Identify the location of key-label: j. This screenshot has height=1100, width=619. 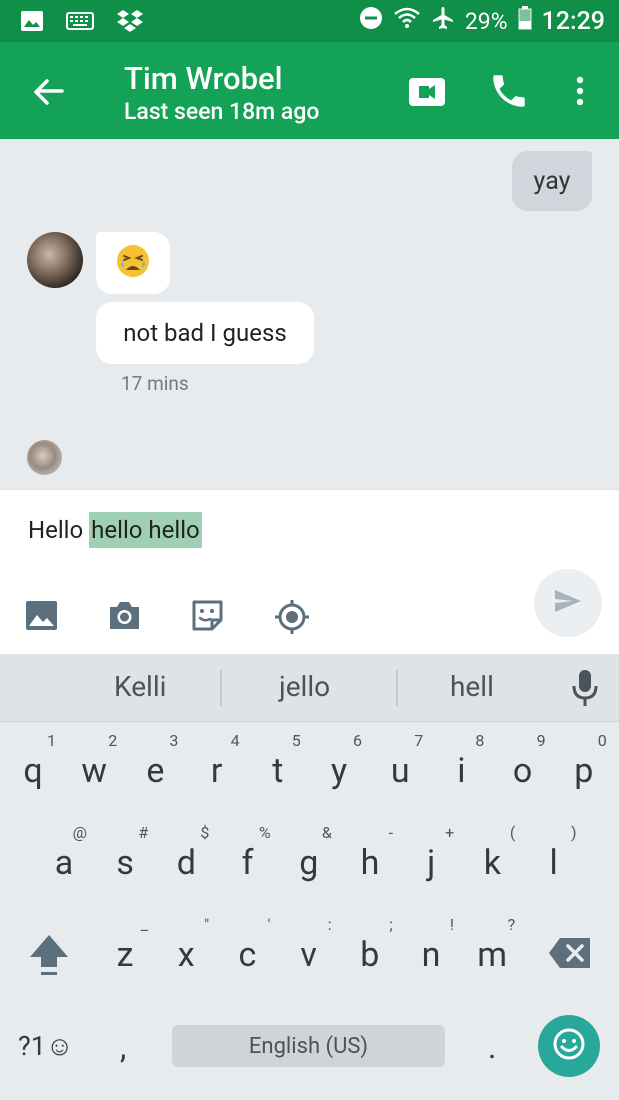
(431, 863).